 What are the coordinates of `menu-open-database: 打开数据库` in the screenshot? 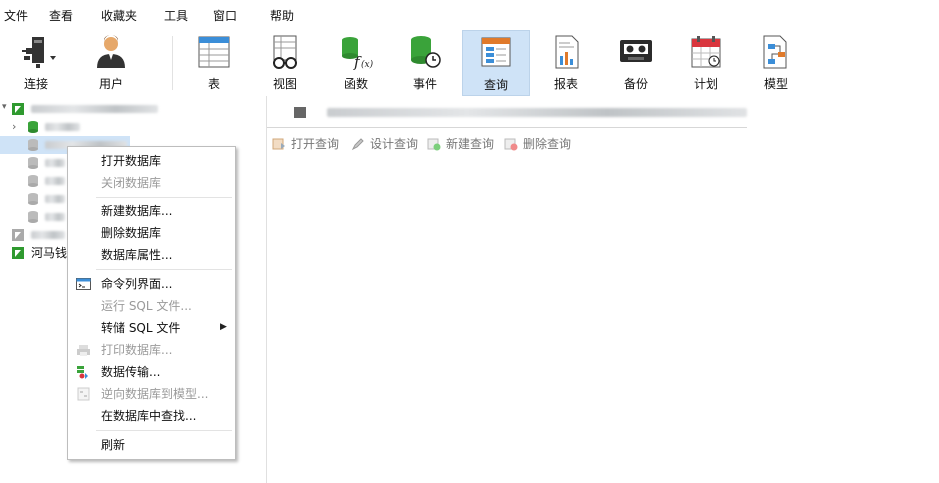 It's located at (151, 161).